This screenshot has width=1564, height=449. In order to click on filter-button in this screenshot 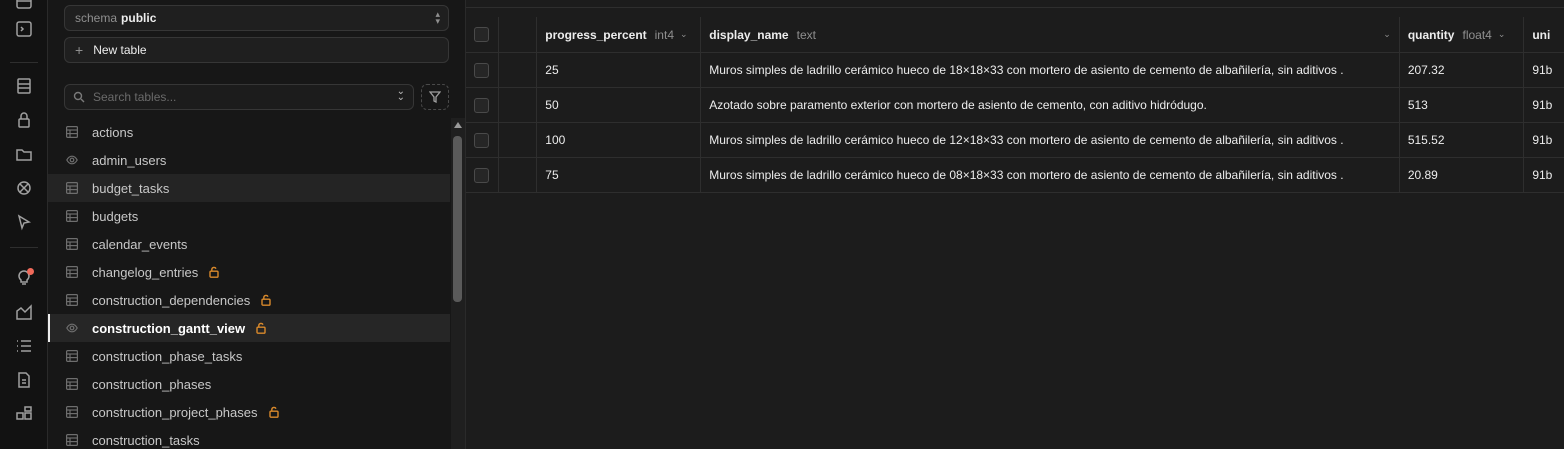, I will do `click(435, 97)`.